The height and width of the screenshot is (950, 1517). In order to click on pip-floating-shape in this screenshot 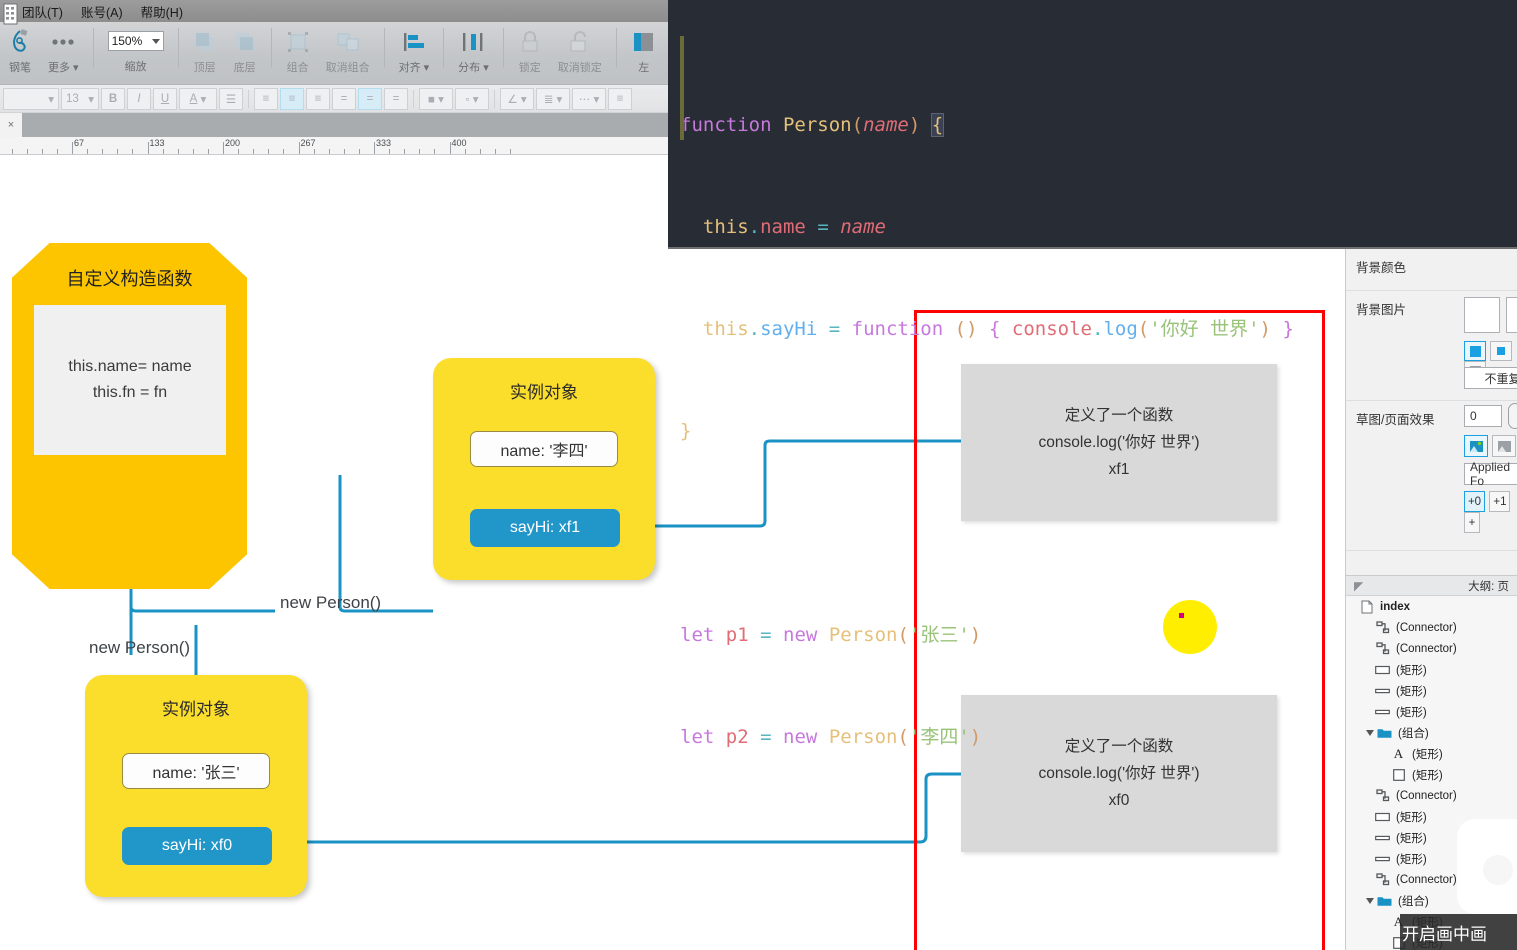, I will do `click(1487, 866)`.